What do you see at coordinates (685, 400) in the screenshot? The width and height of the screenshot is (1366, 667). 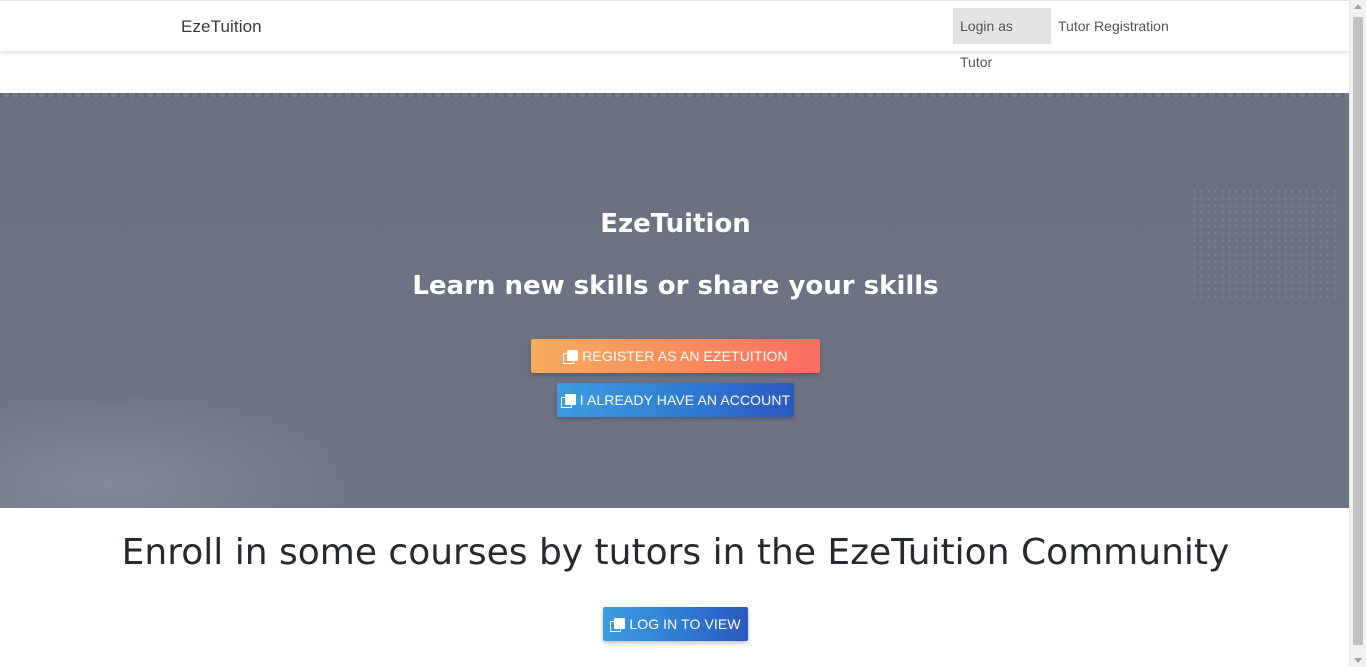 I see `existing-account-button-label: I ALREADY HAVE AN ACCOUNT` at bounding box center [685, 400].